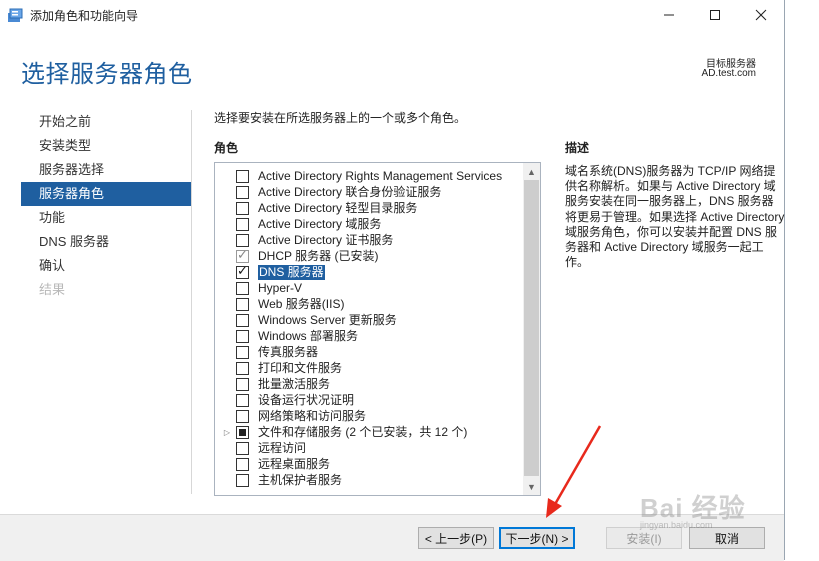 The image size is (819, 561). What do you see at coordinates (282, 447) in the screenshot?
I see `role-label: 远程访问` at bounding box center [282, 447].